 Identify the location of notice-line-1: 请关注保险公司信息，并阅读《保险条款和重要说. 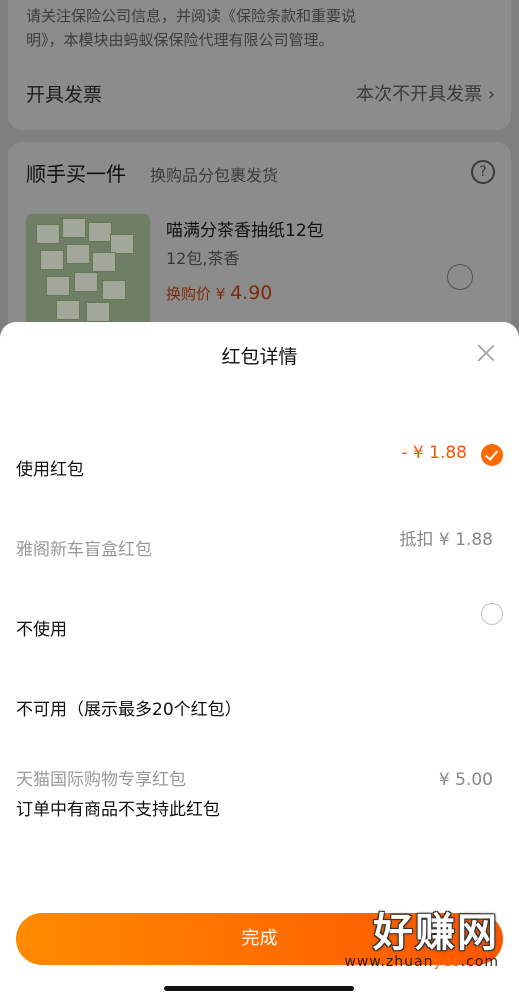
(191, 16).